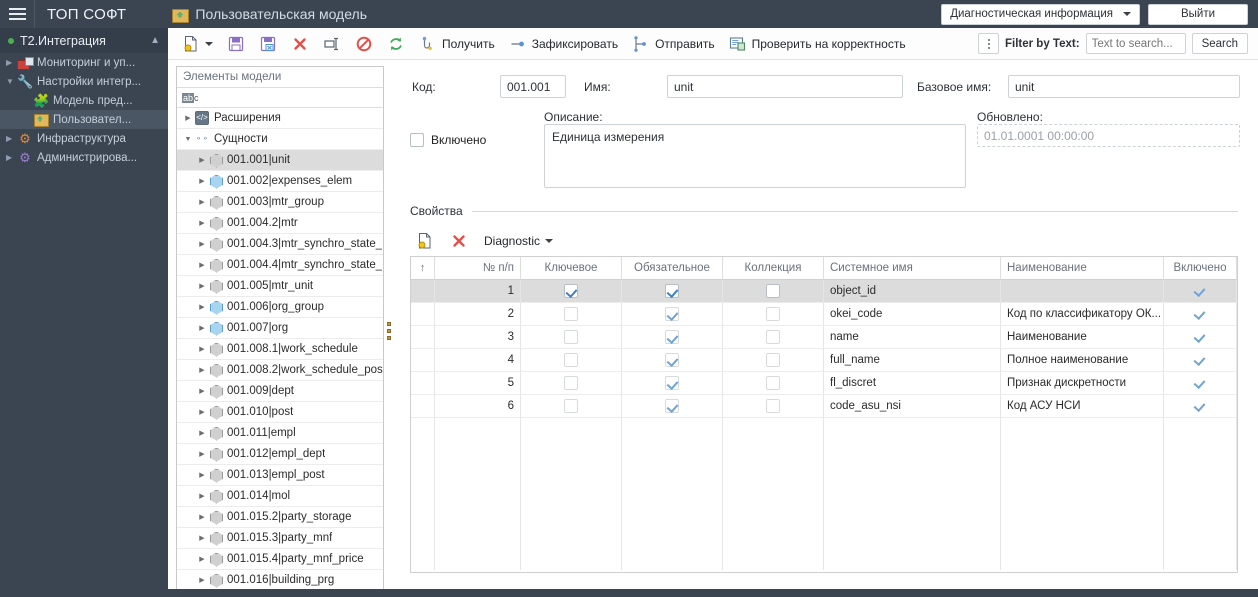 The height and width of the screenshot is (597, 1258). I want to click on tree-item: ▶ 001.004.2|mtr, so click(280, 223).